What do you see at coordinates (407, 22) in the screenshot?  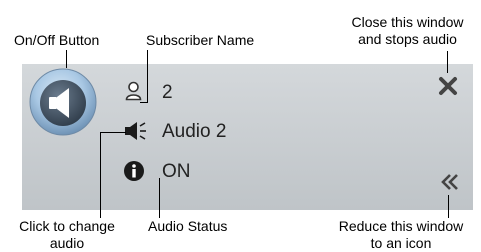 I see `callout-close-line1: Close this window` at bounding box center [407, 22].